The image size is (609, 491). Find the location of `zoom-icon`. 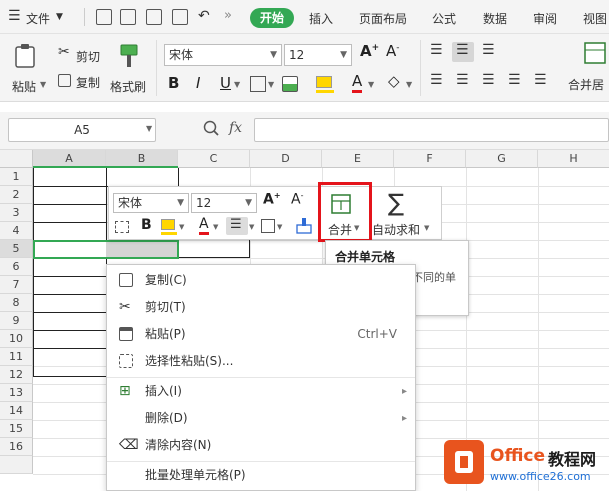

zoom-icon is located at coordinates (211, 129).